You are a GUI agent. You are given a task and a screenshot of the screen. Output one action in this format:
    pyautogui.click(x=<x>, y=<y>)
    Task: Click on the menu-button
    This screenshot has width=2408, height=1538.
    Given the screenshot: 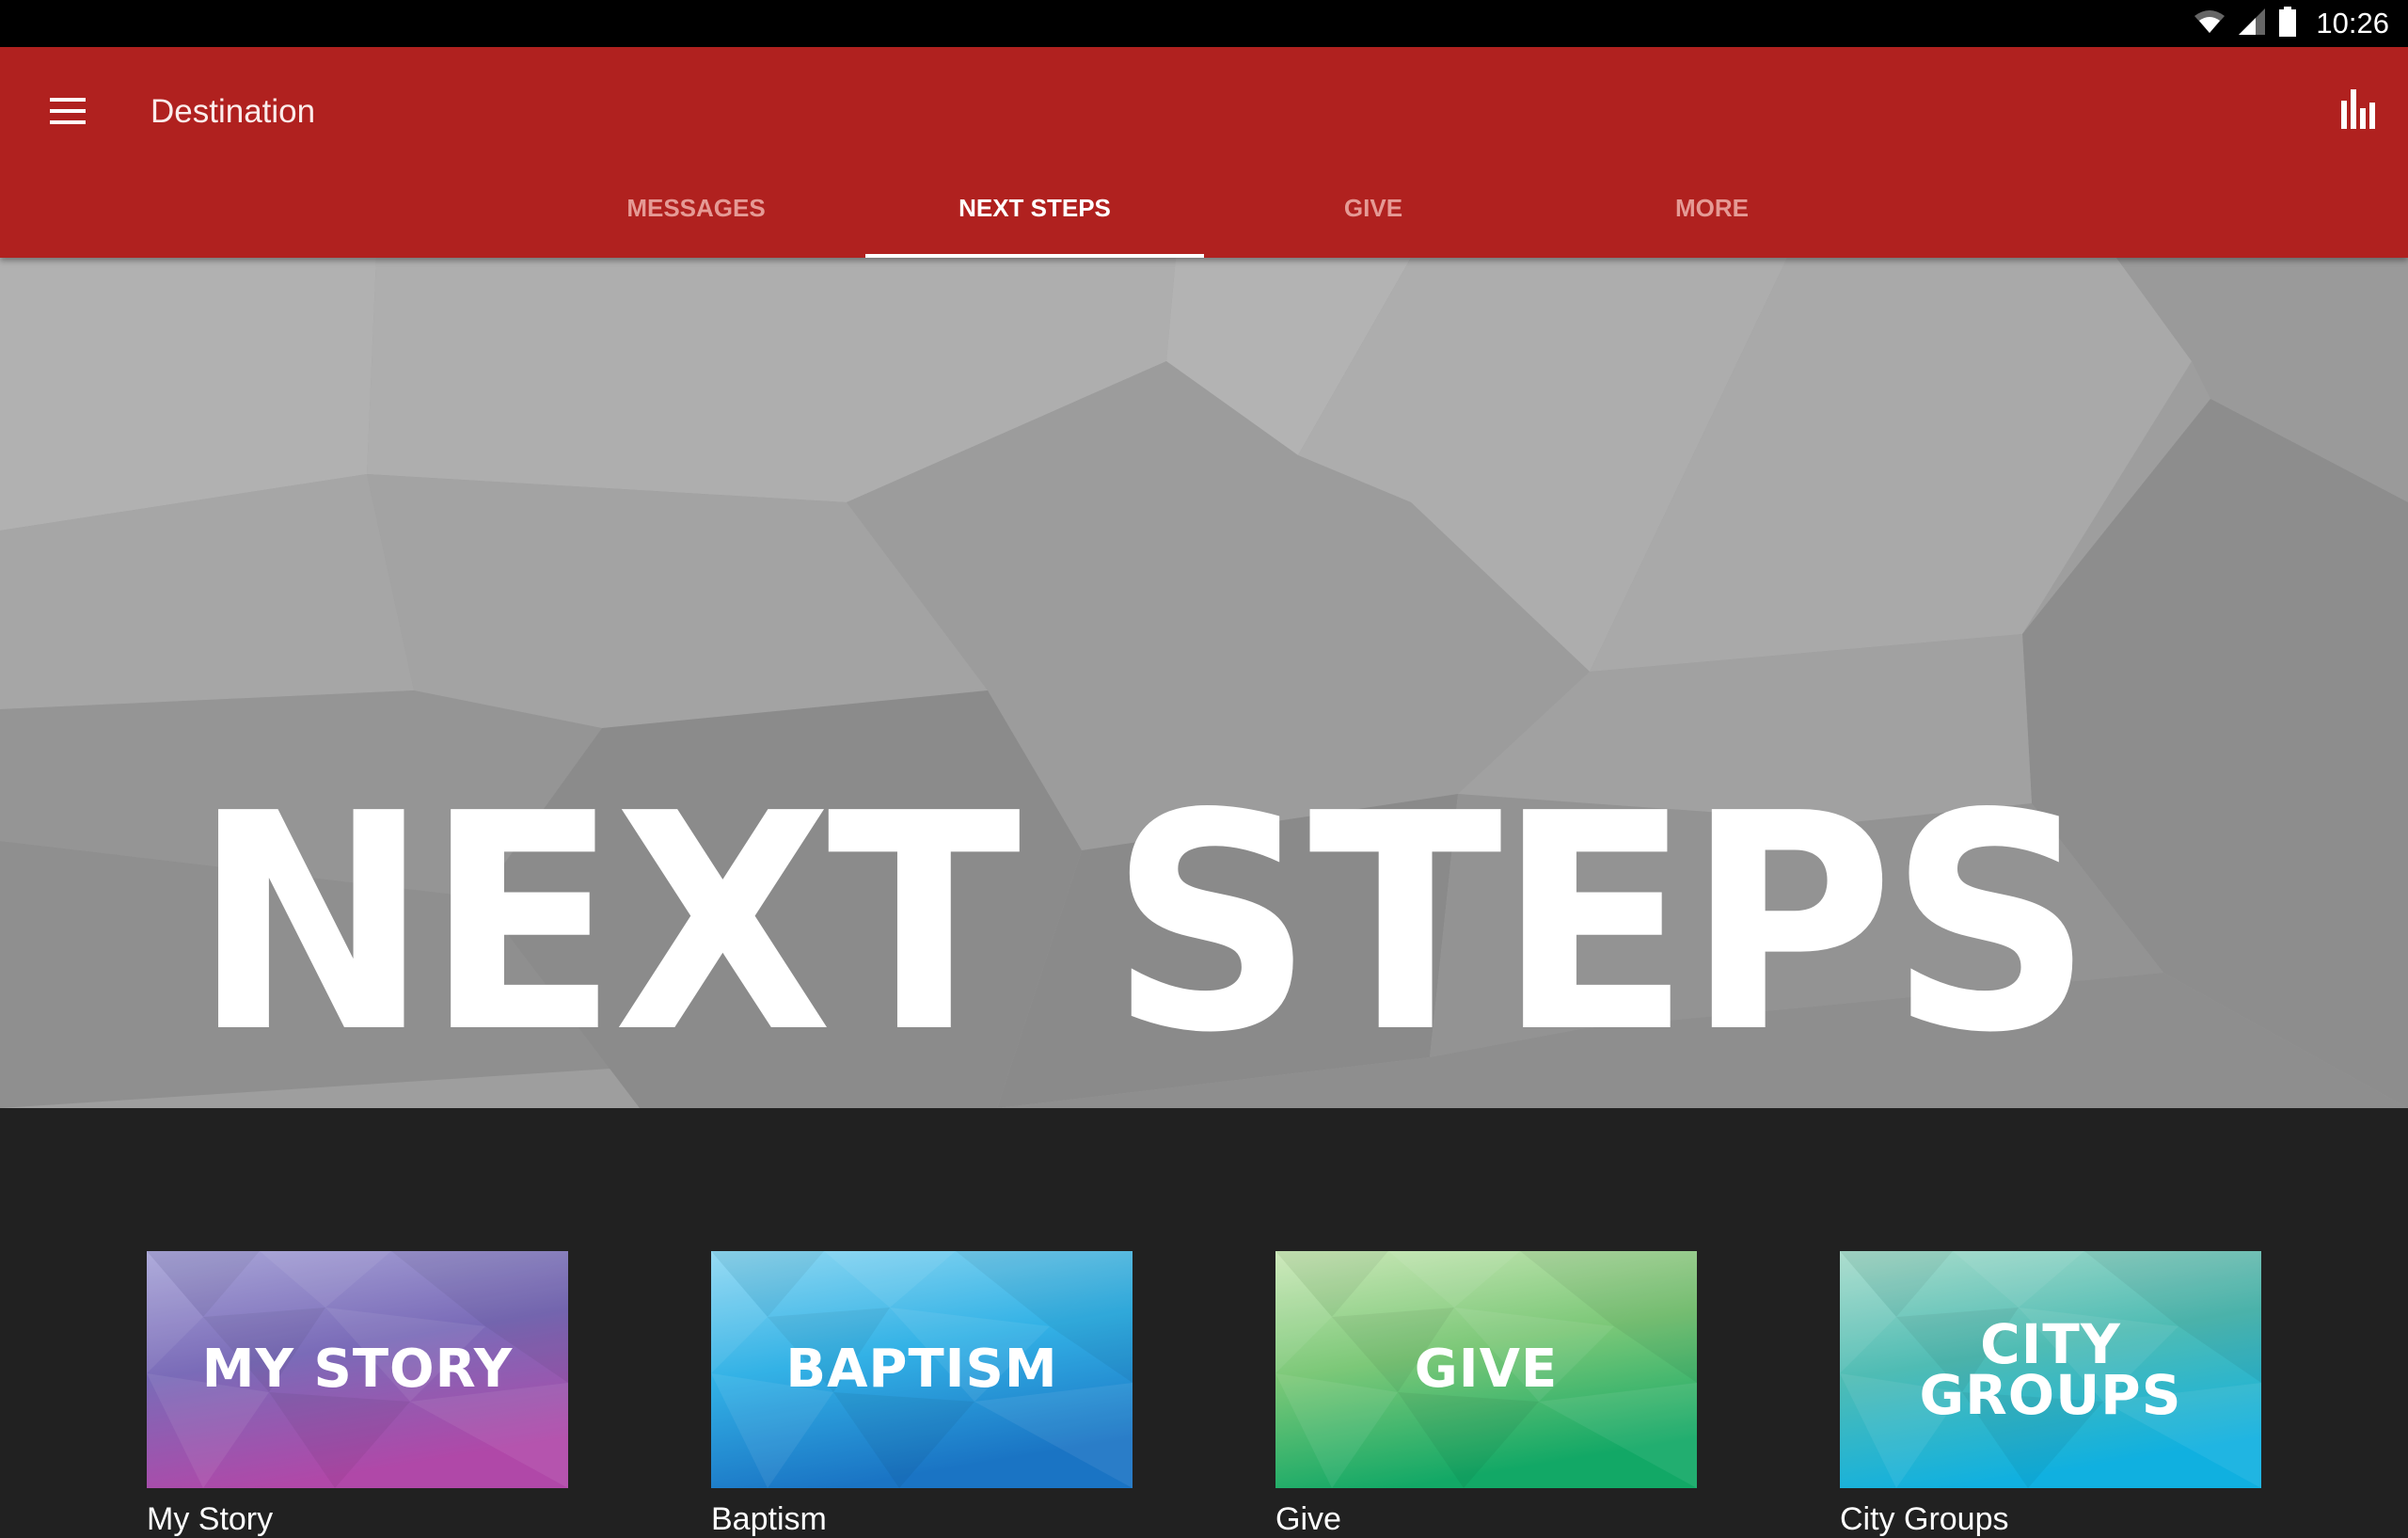 What is the action you would take?
    pyautogui.click(x=68, y=113)
    